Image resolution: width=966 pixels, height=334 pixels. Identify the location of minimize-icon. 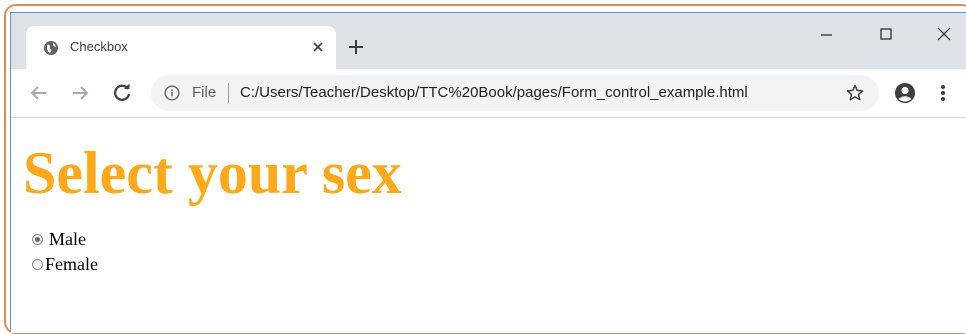
(826, 35).